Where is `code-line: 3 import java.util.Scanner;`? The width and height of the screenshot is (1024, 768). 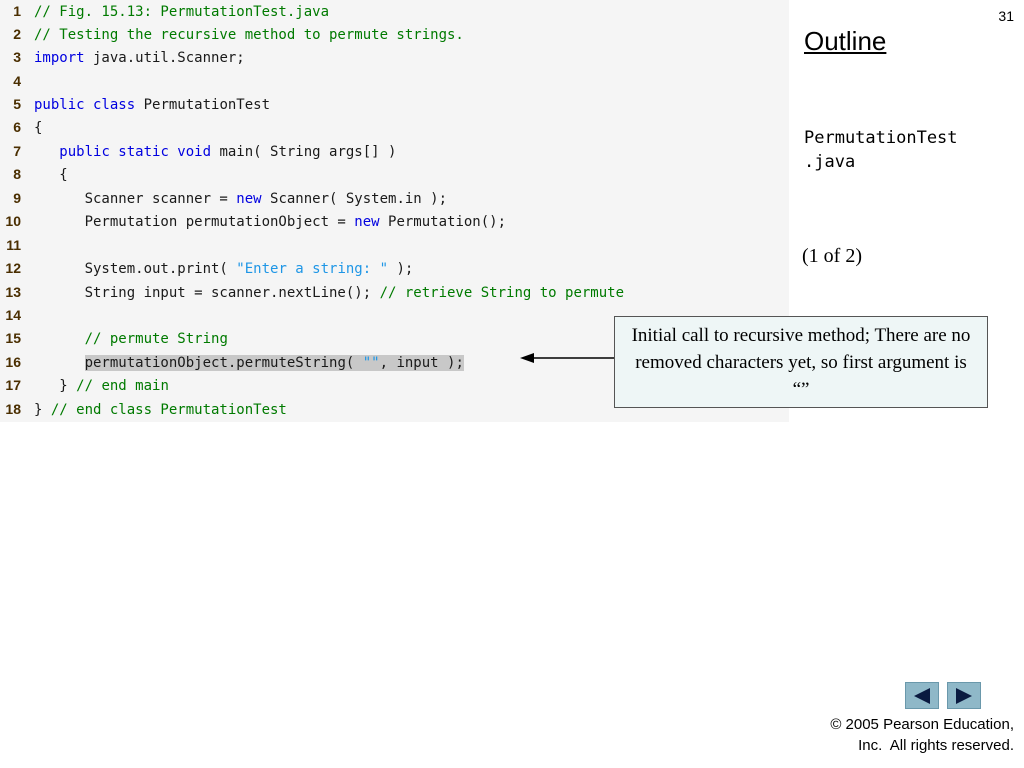 code-line: 3 import java.util.Scanner; is located at coordinates (122, 57).